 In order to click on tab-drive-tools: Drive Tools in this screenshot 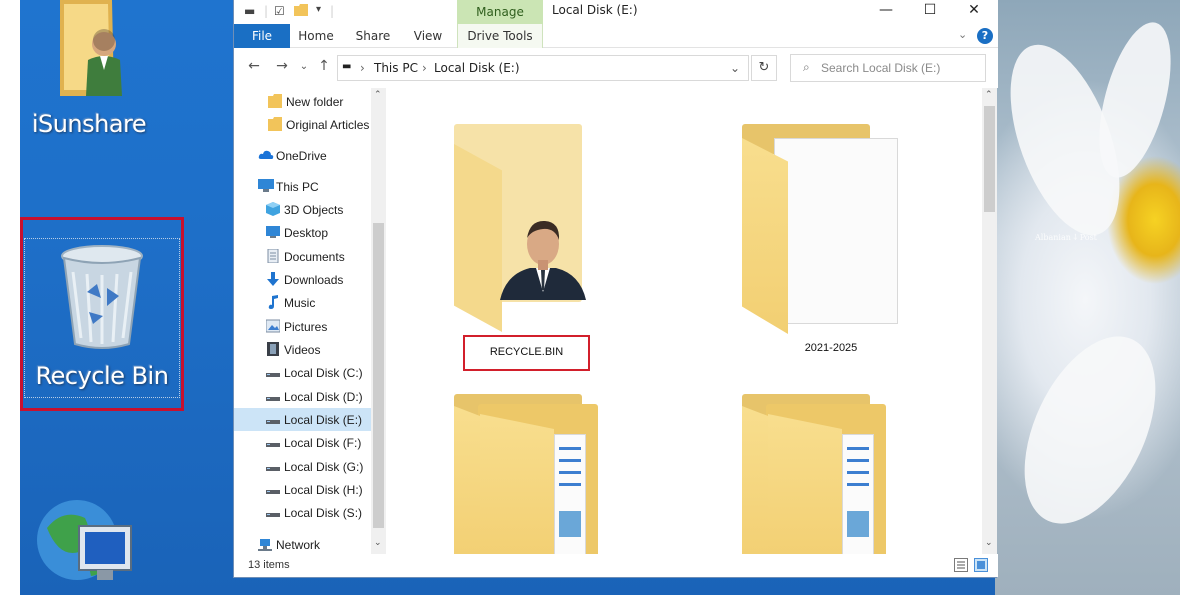, I will do `click(500, 36)`.